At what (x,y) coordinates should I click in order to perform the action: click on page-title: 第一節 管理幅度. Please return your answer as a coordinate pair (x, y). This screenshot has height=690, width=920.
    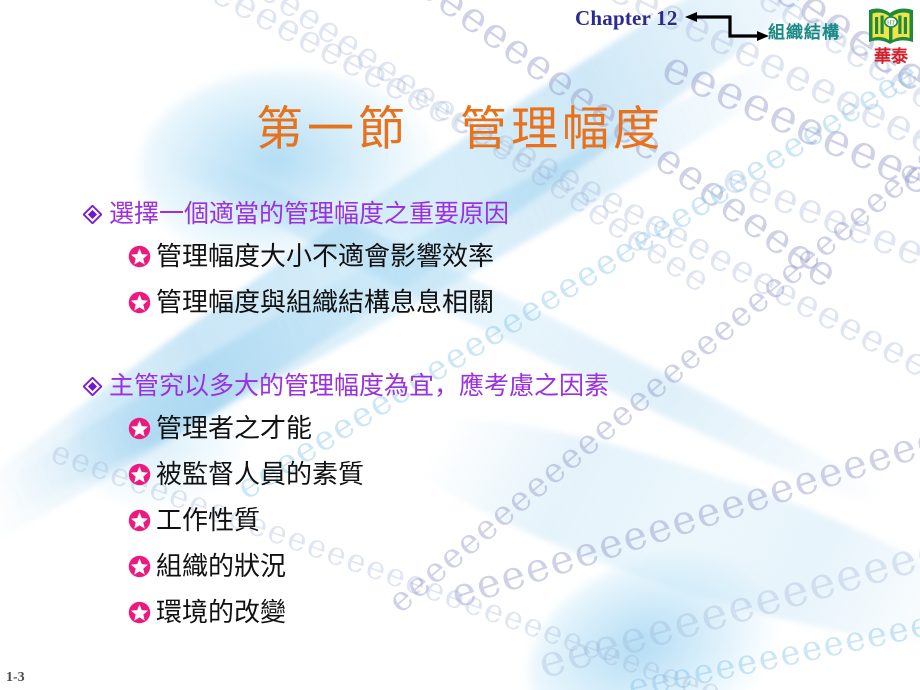
    Looking at the image, I should click on (460, 129).